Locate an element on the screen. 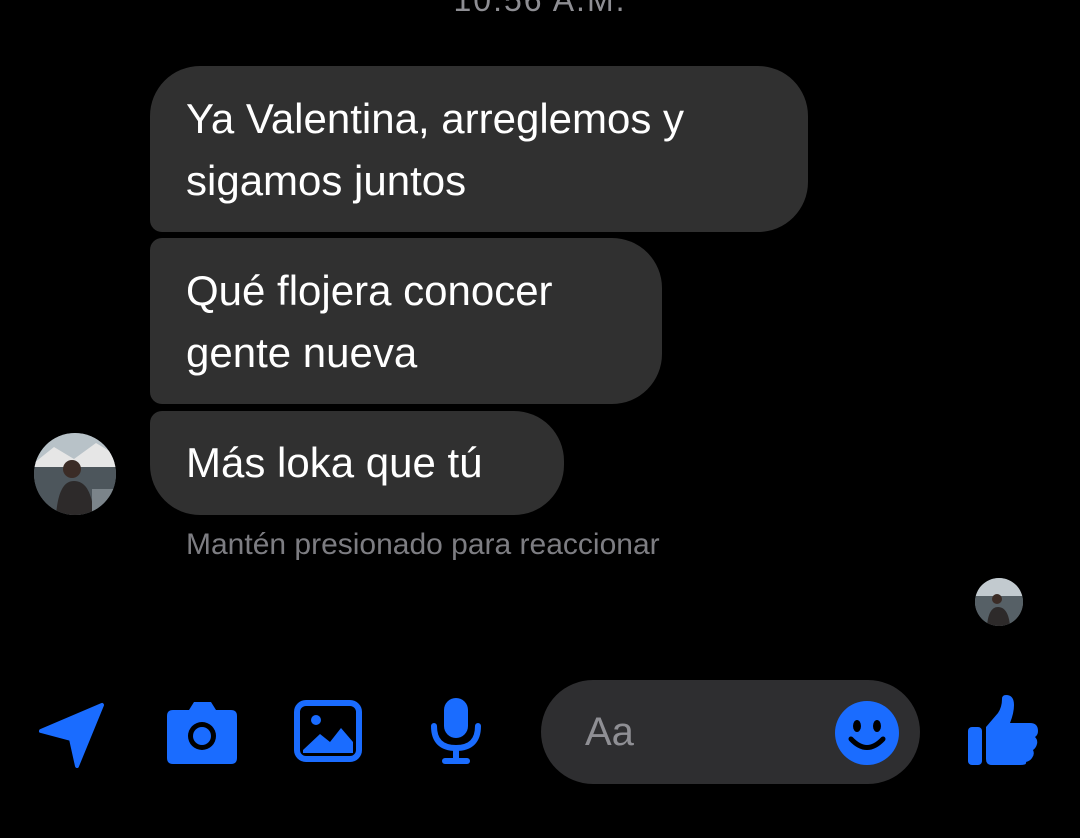  message-composer is located at coordinates (730, 732).